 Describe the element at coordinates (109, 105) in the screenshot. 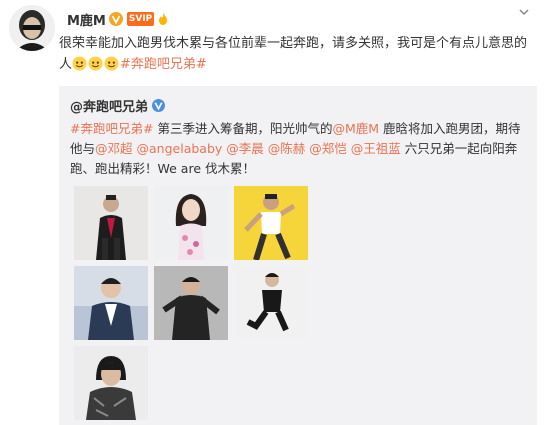

I see `repost-author-name: @奔跑吧兄弟` at that location.